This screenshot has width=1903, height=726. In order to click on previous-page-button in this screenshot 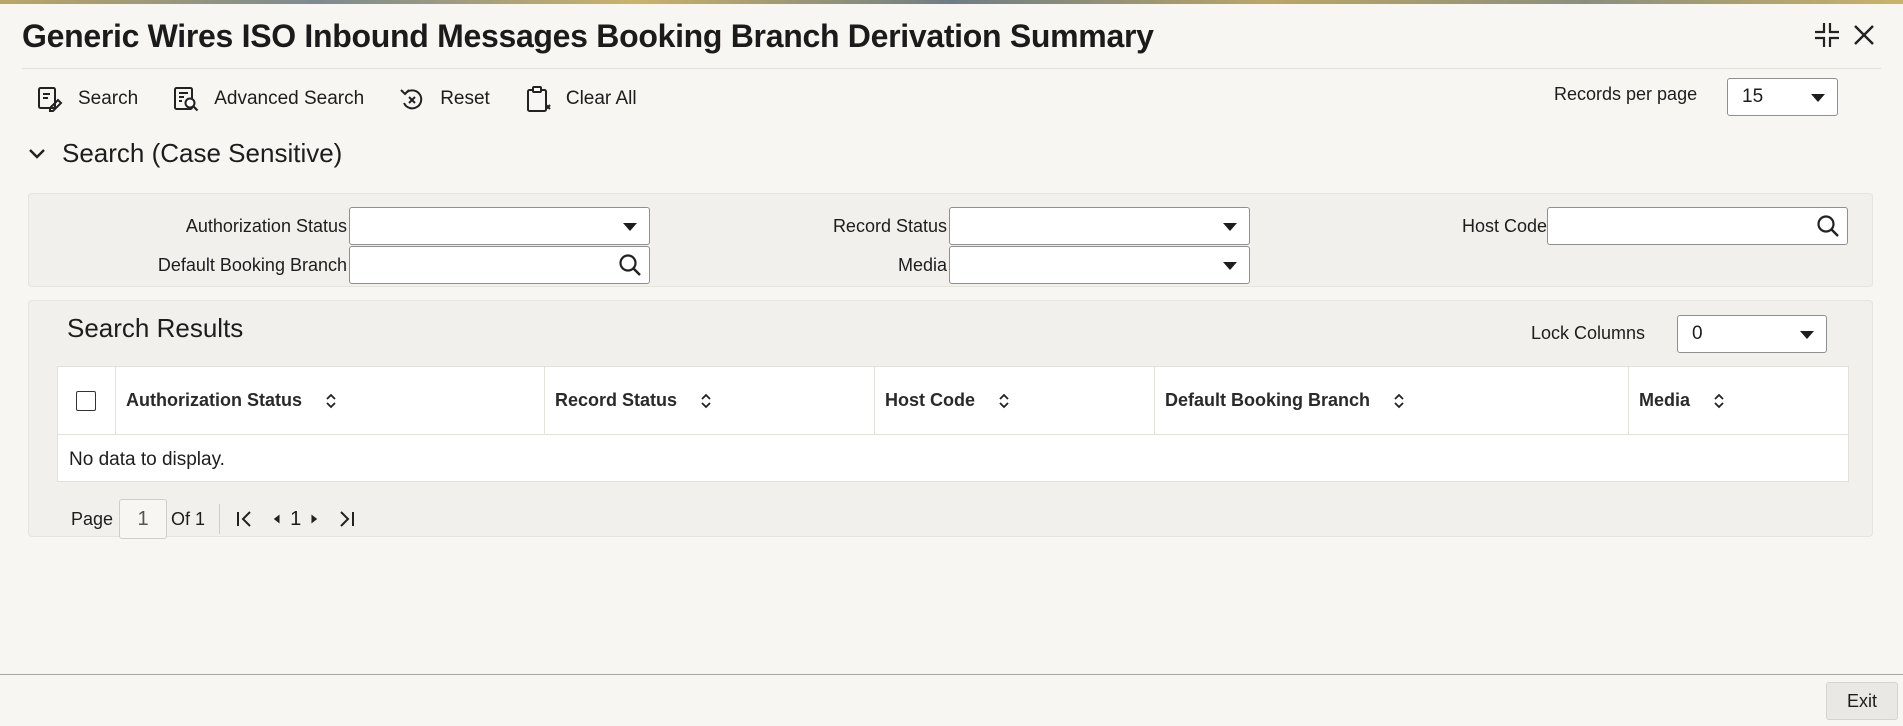, I will do `click(277, 519)`.